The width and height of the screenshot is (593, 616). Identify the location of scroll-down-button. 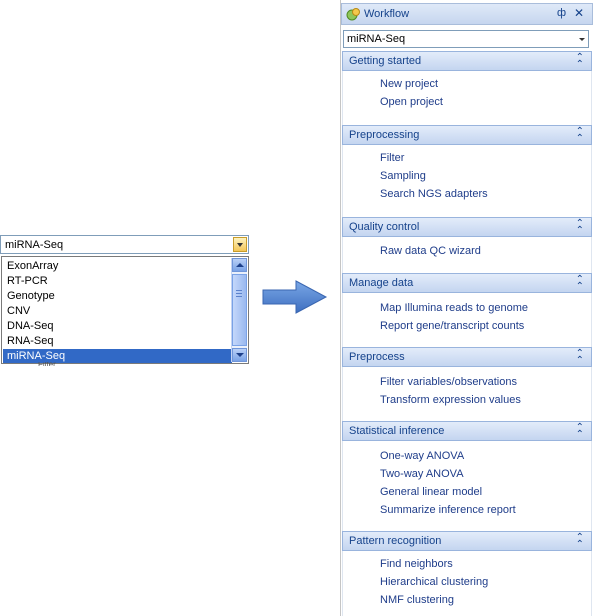
(239, 355).